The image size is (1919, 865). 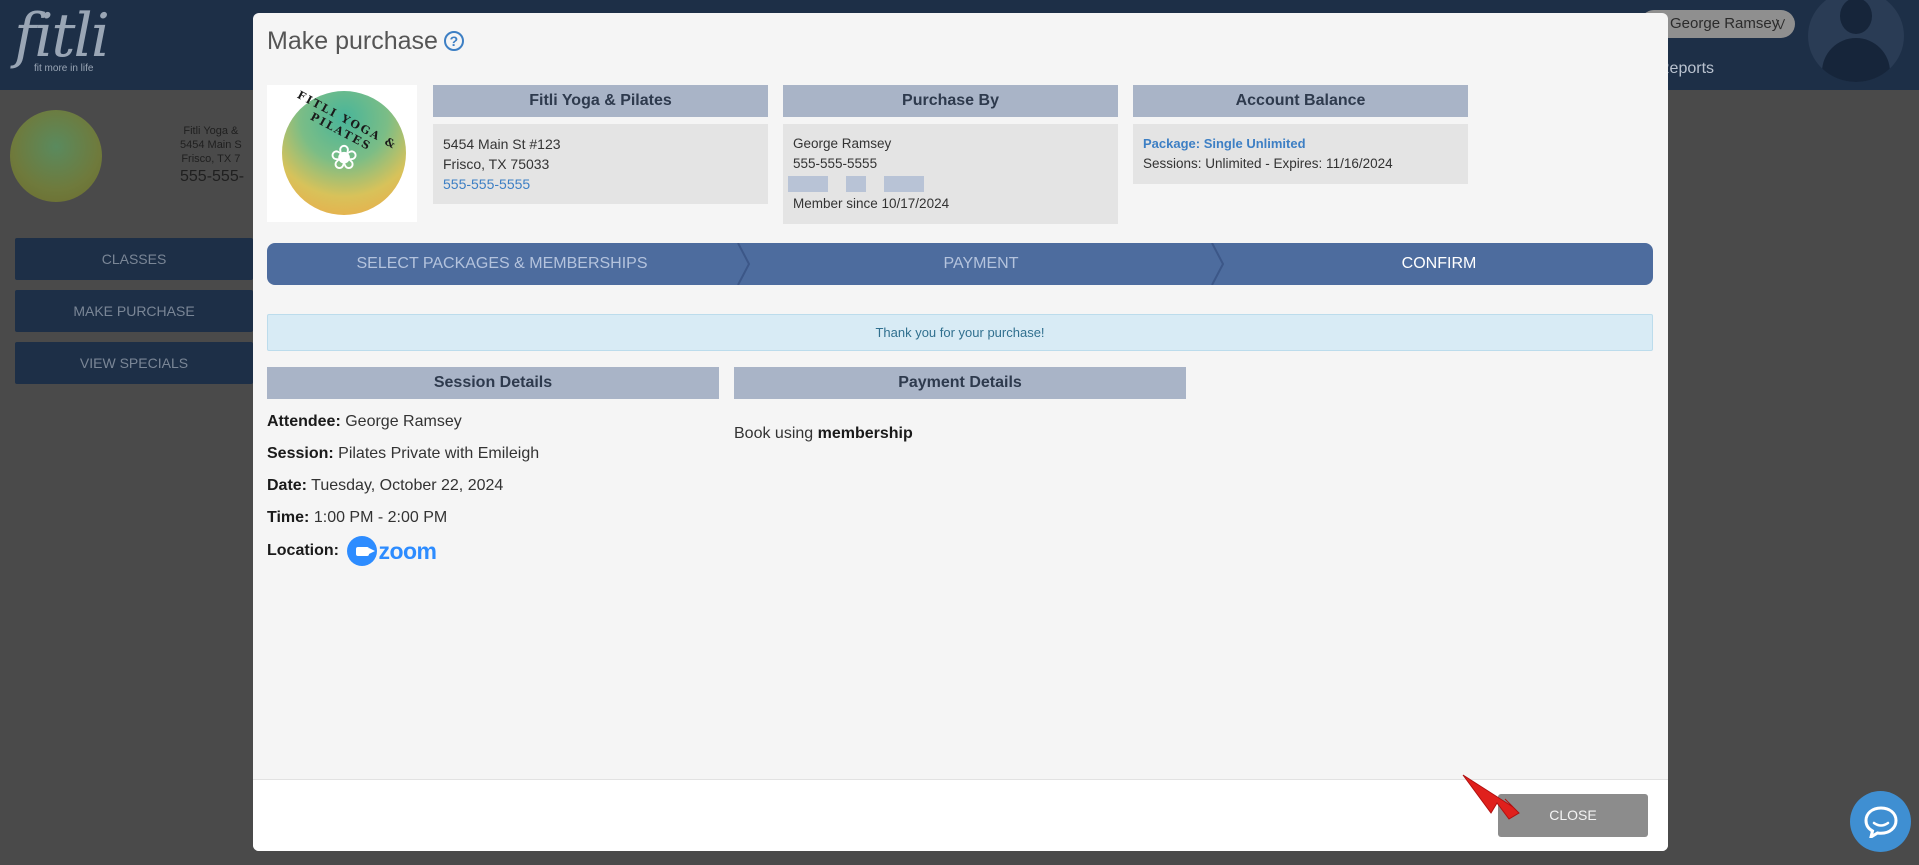 I want to click on avatar-body-shape, so click(x=1856, y=60).